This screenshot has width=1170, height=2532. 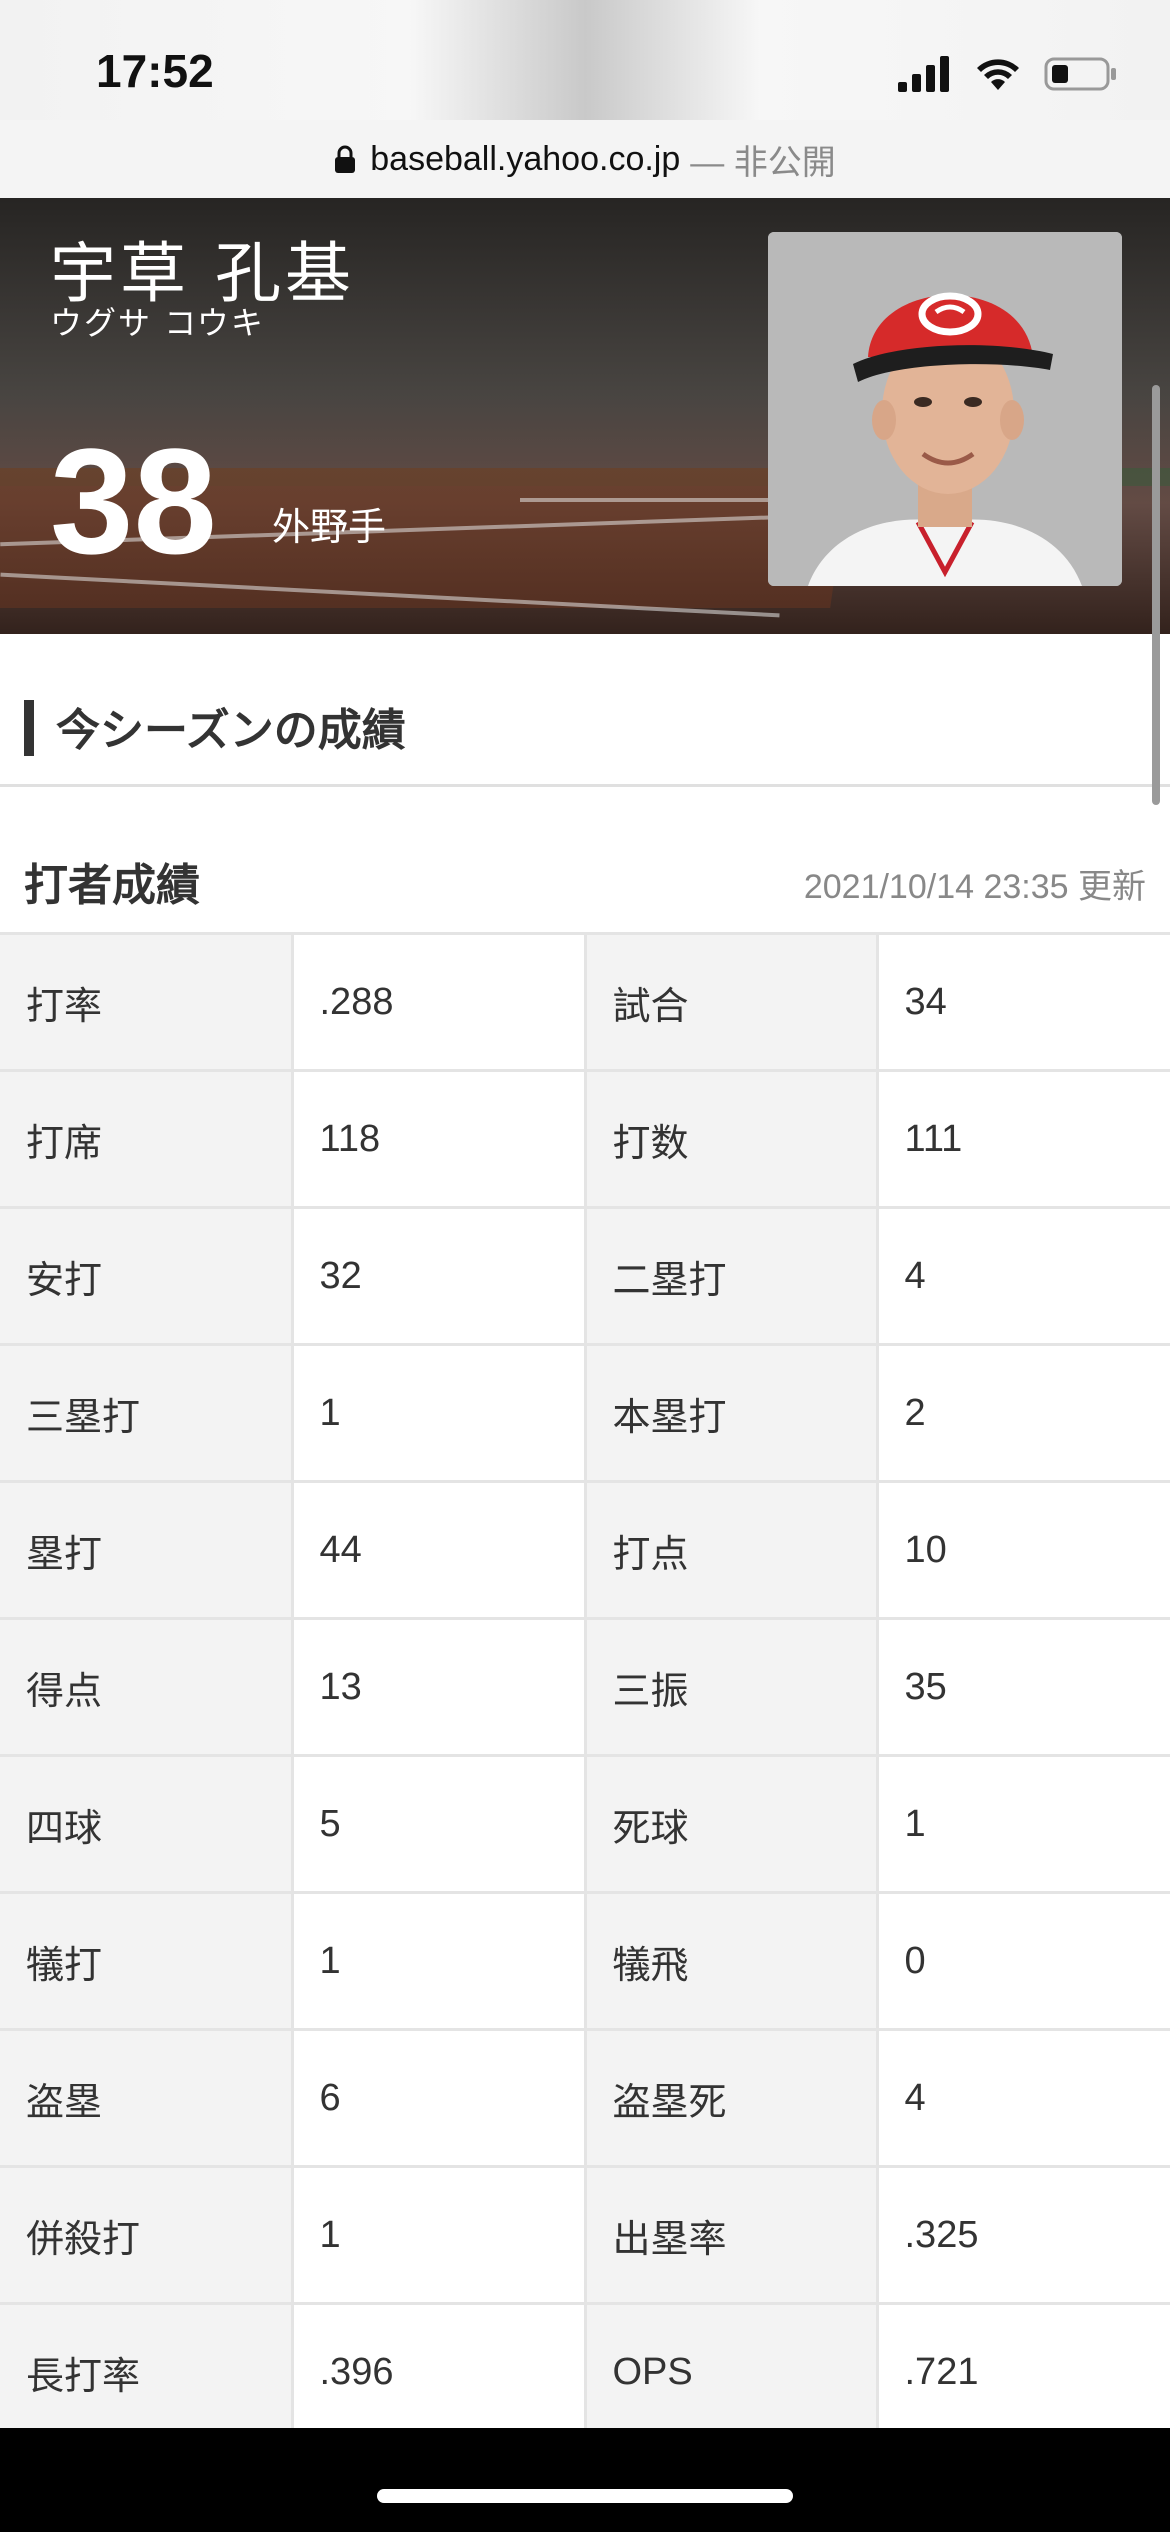 I want to click on stat-label: 盗塁, so click(x=147, y=2098).